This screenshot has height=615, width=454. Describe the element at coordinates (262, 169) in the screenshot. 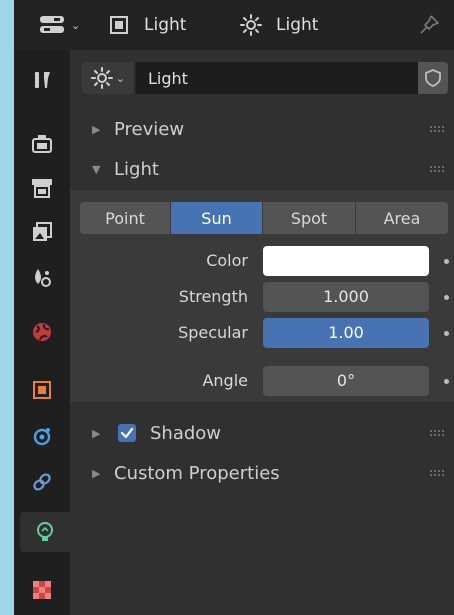

I see `light-panel-header: ▼ Light` at that location.